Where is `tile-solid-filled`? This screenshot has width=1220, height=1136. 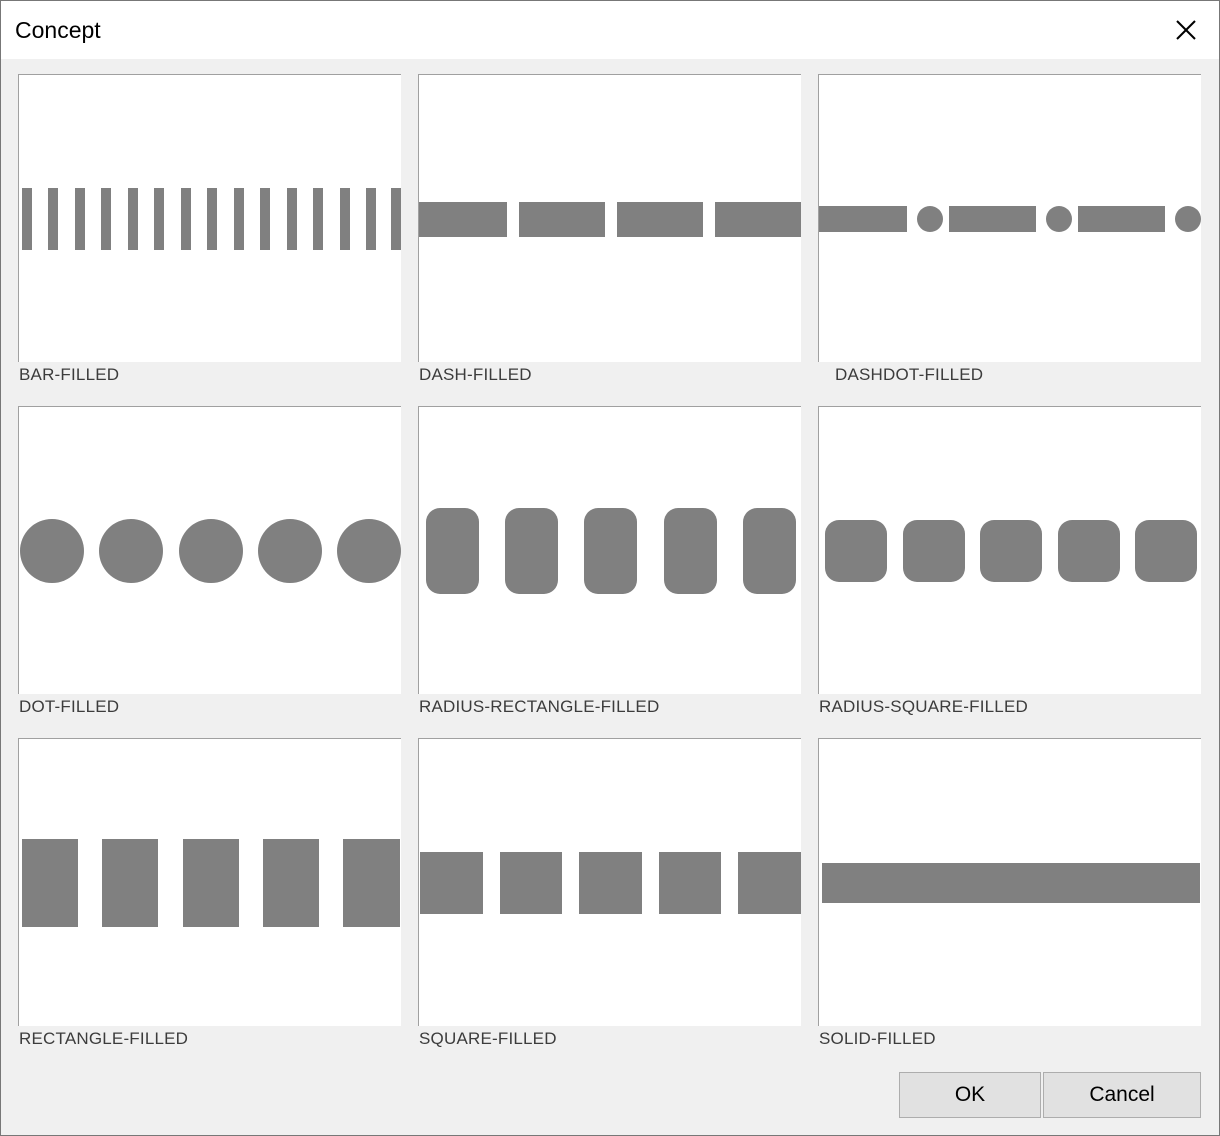
tile-solid-filled is located at coordinates (1009, 882).